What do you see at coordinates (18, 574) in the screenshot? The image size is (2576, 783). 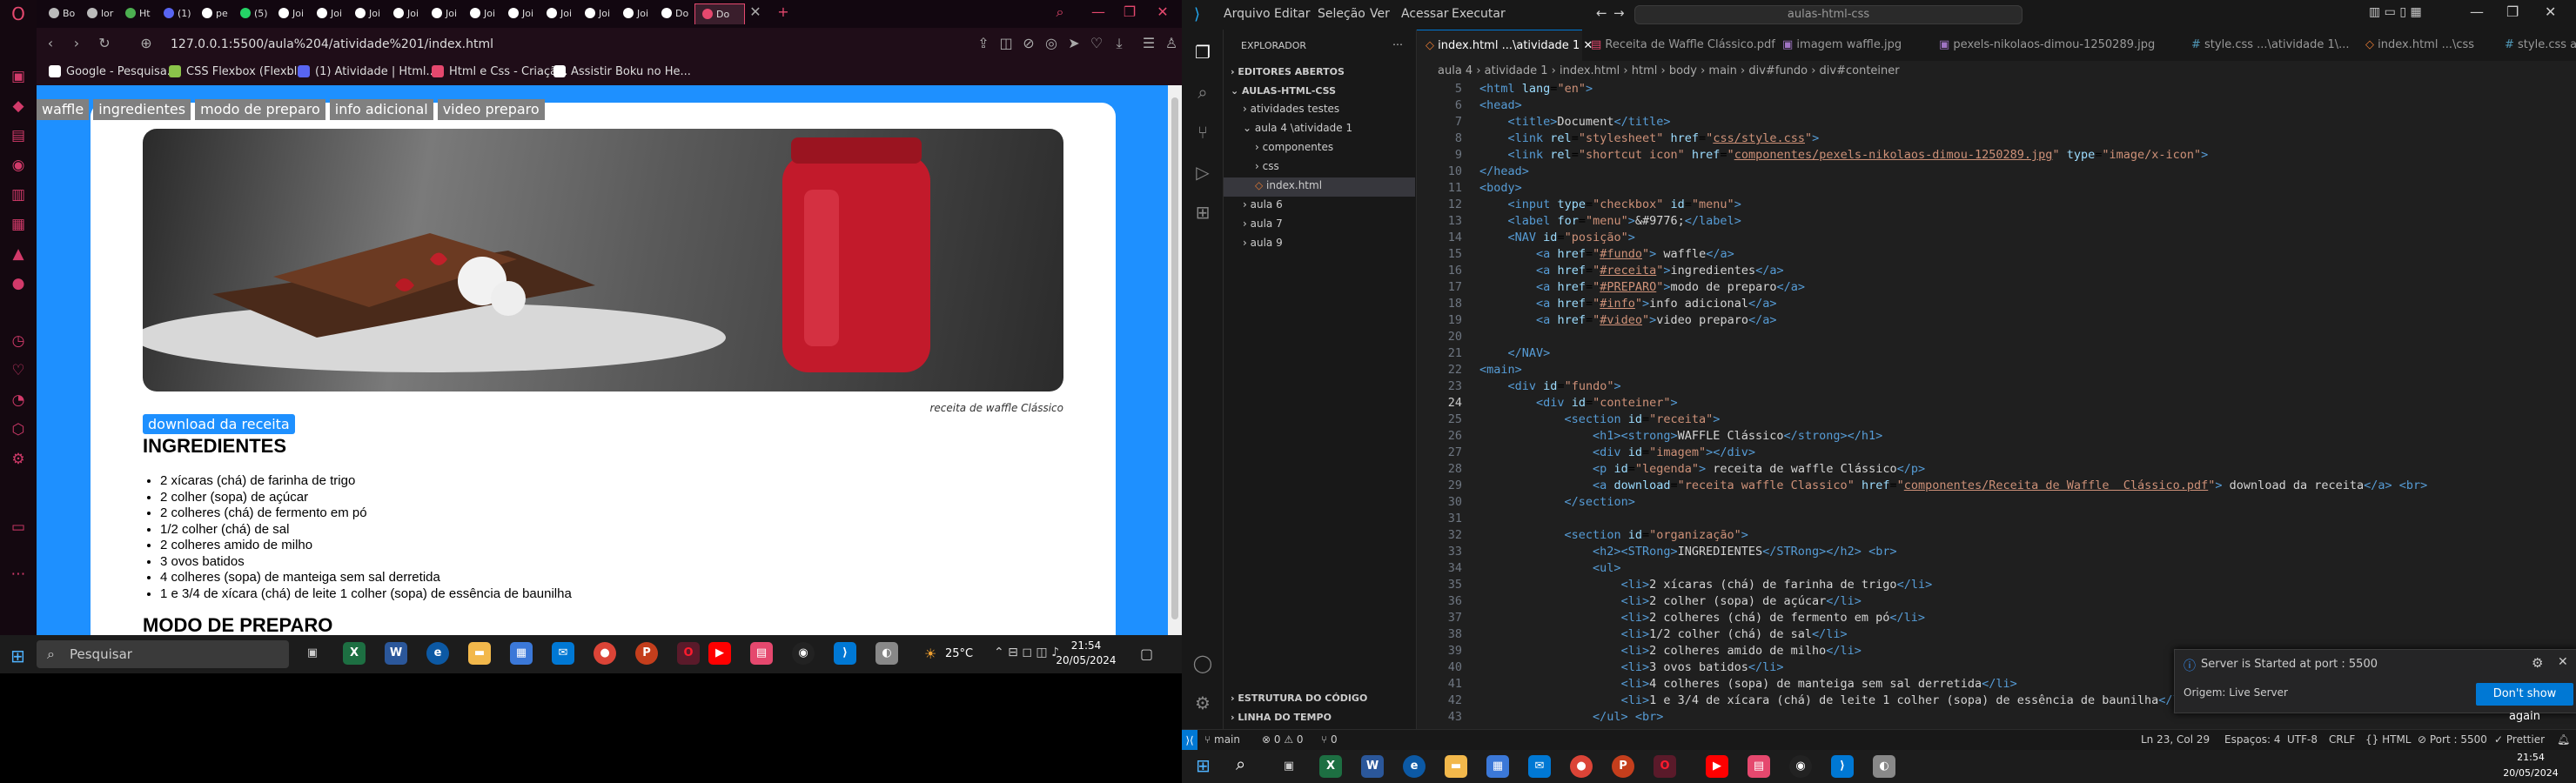 I see `sidebar-more-icon: ⋯` at bounding box center [18, 574].